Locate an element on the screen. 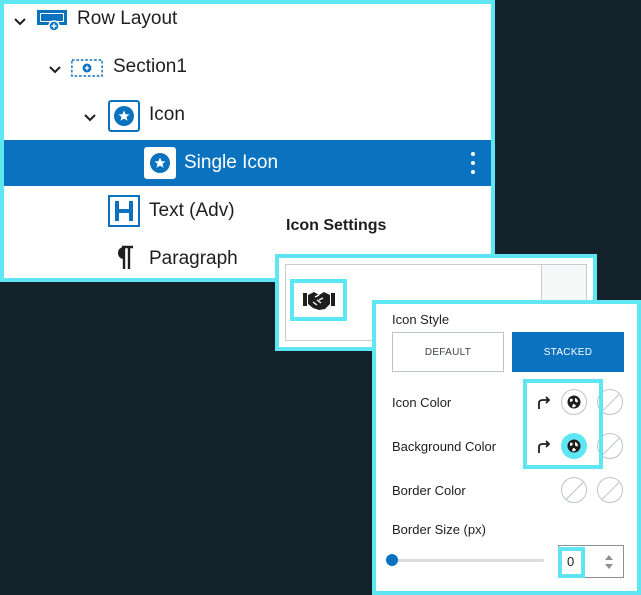  tree-item-icon: Icon is located at coordinates (247, 116).